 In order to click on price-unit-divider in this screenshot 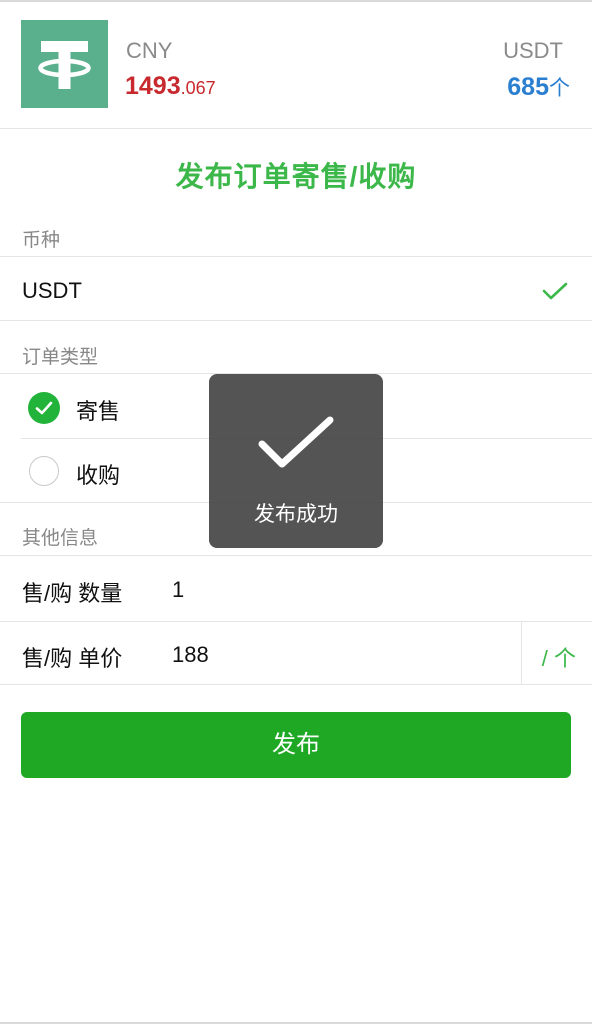, I will do `click(521, 653)`.